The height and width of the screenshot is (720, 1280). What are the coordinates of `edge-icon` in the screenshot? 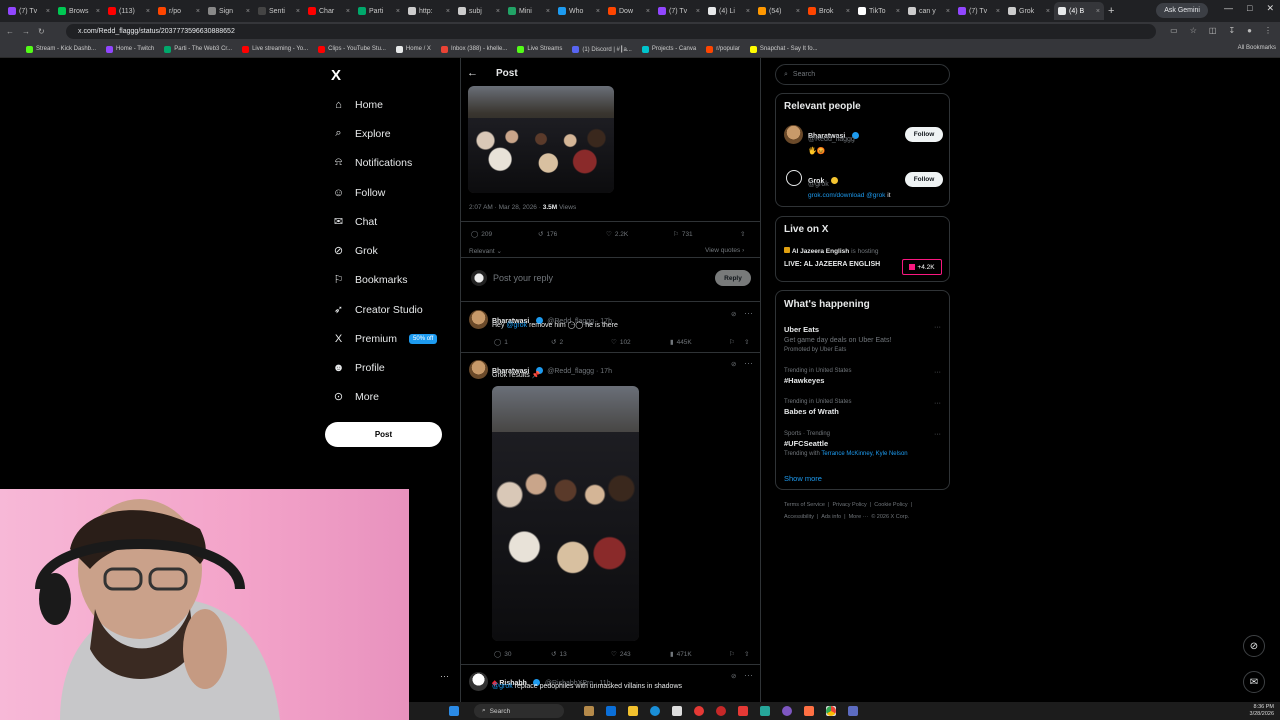 It's located at (655, 711).